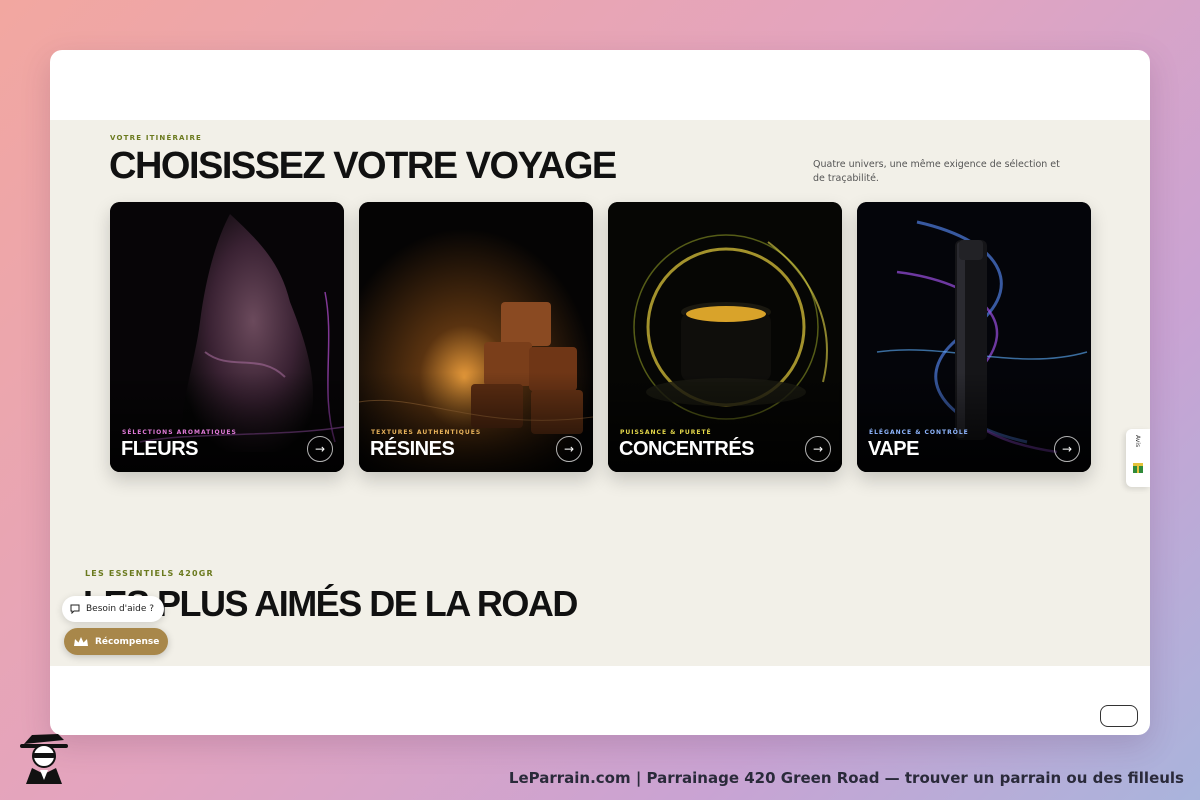 This screenshot has width=1200, height=800. I want to click on journey-eyebrow: VOTRE ITINÉRAIRE, so click(156, 138).